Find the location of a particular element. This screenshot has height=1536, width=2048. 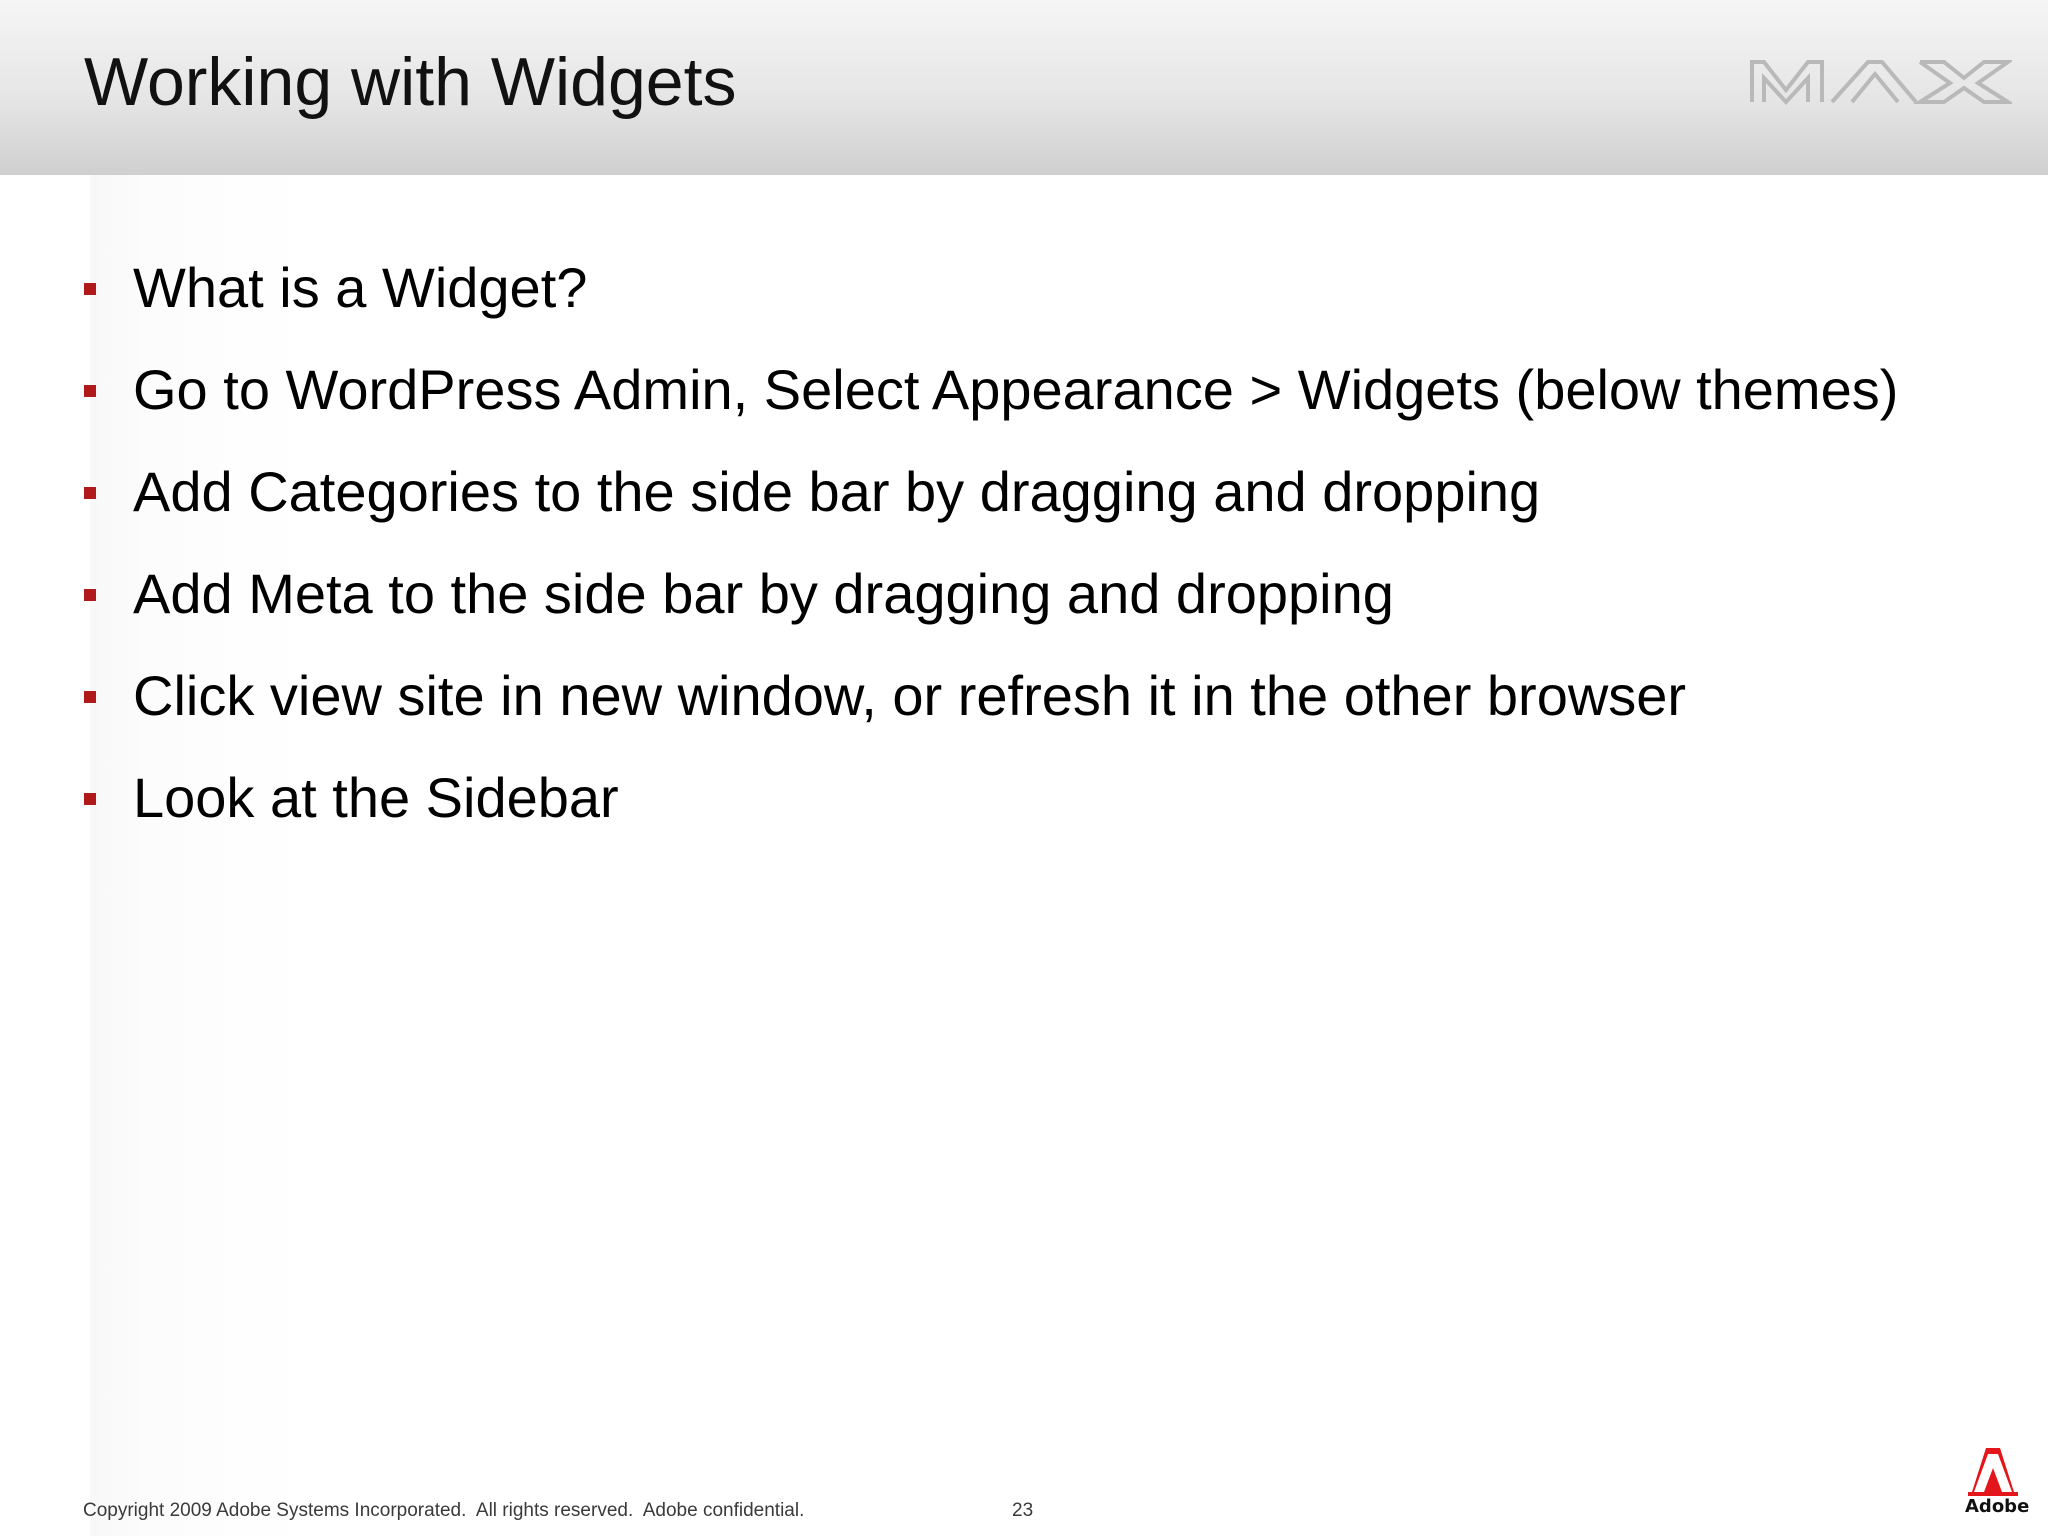

adobe-wordmark: Adobe is located at coordinates (1997, 1506).